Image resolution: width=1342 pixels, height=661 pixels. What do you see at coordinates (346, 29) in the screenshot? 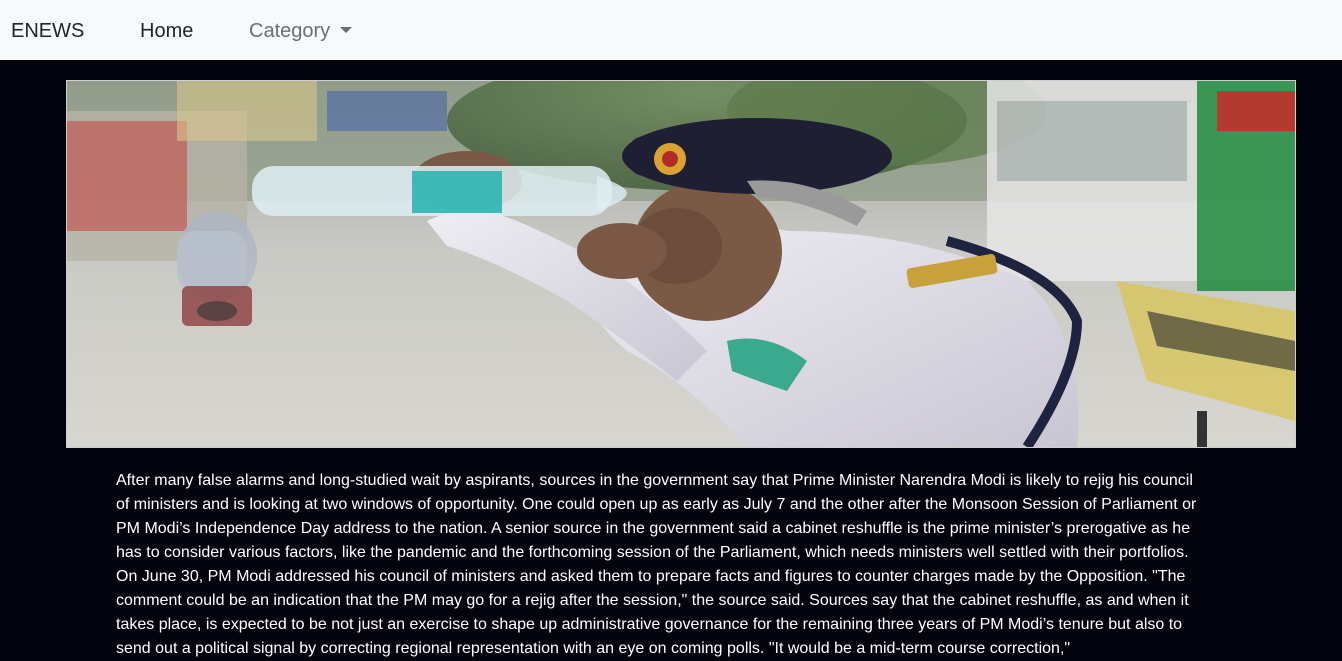
I see `caret-down-icon` at bounding box center [346, 29].